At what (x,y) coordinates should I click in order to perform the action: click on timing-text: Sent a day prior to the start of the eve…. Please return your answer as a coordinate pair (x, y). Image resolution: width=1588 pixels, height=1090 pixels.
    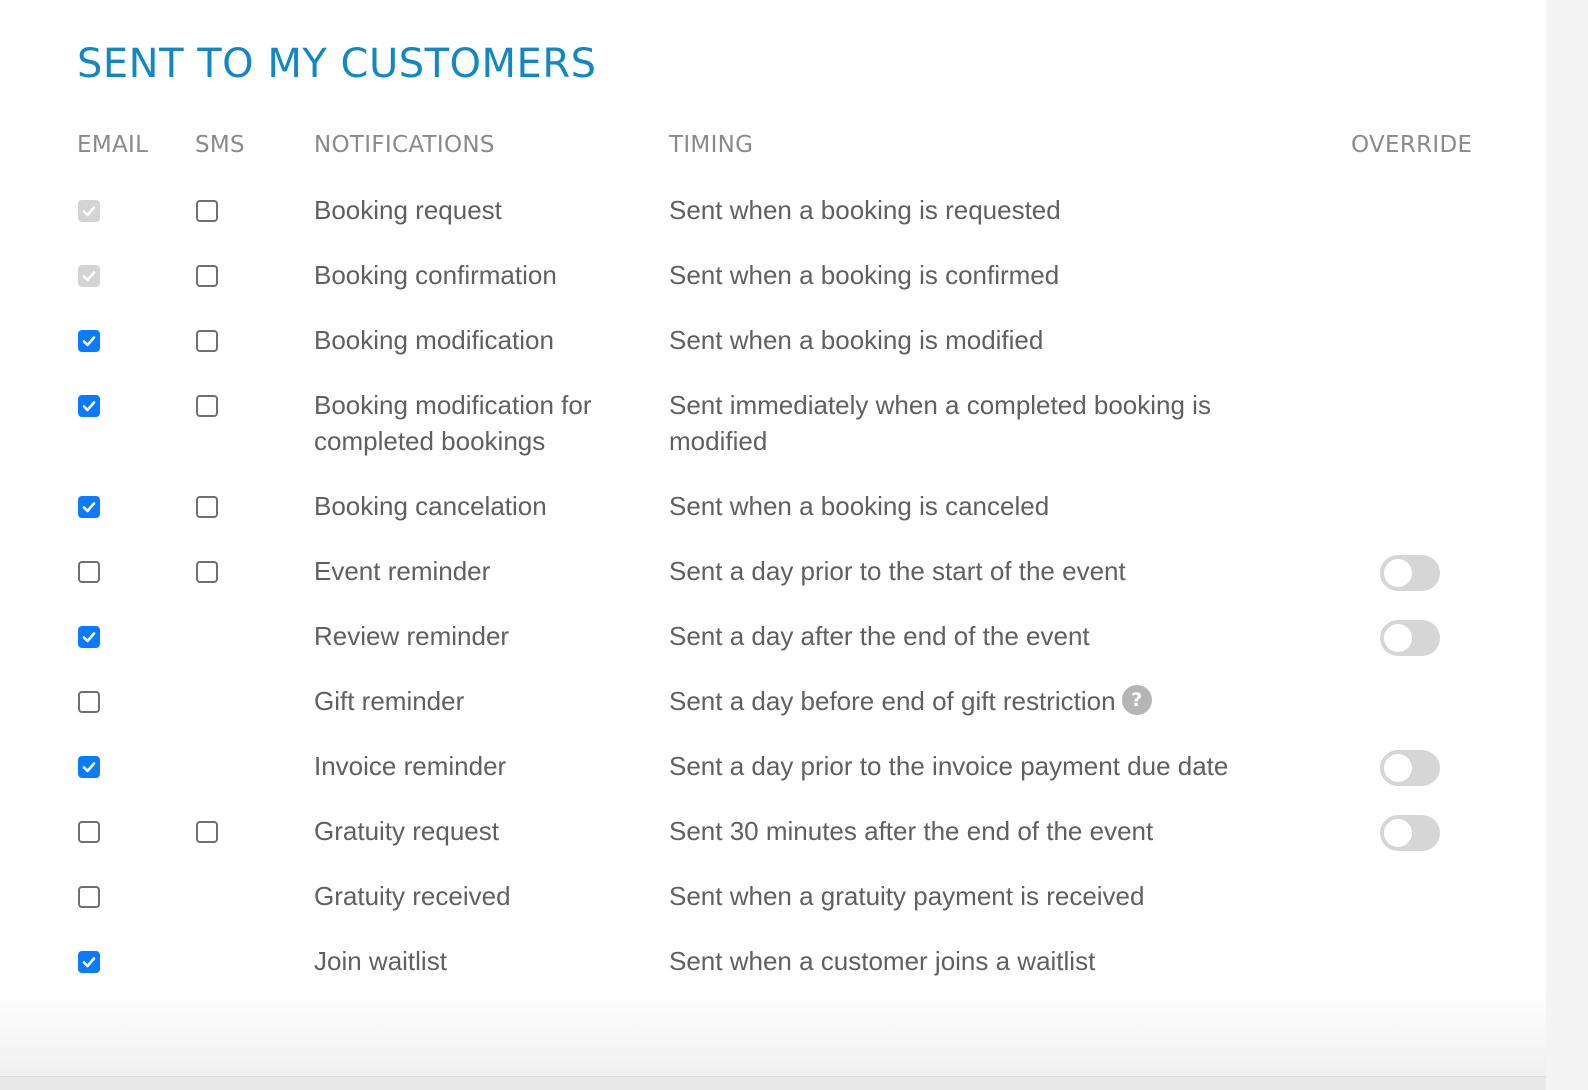
    Looking at the image, I should click on (897, 571).